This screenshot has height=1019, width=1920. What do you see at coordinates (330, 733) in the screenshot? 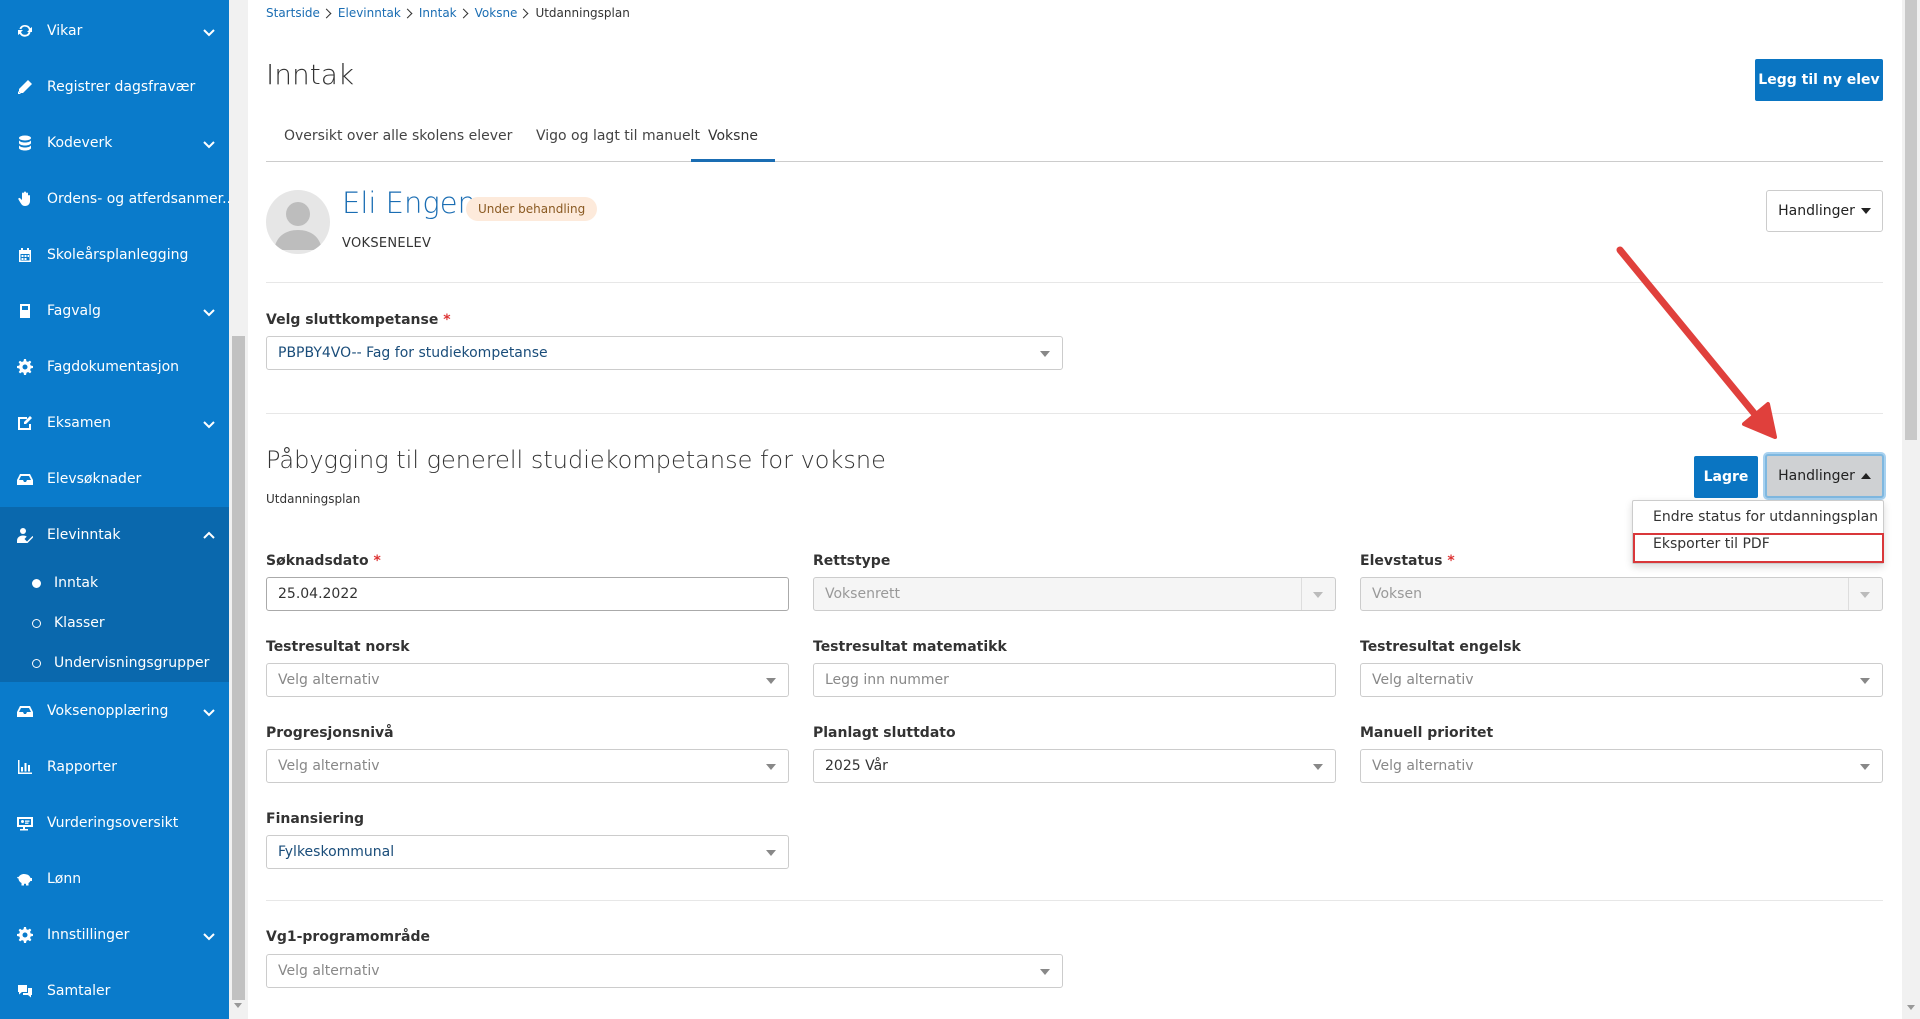
I see `progresjon-label: Progresjonsnivå` at bounding box center [330, 733].